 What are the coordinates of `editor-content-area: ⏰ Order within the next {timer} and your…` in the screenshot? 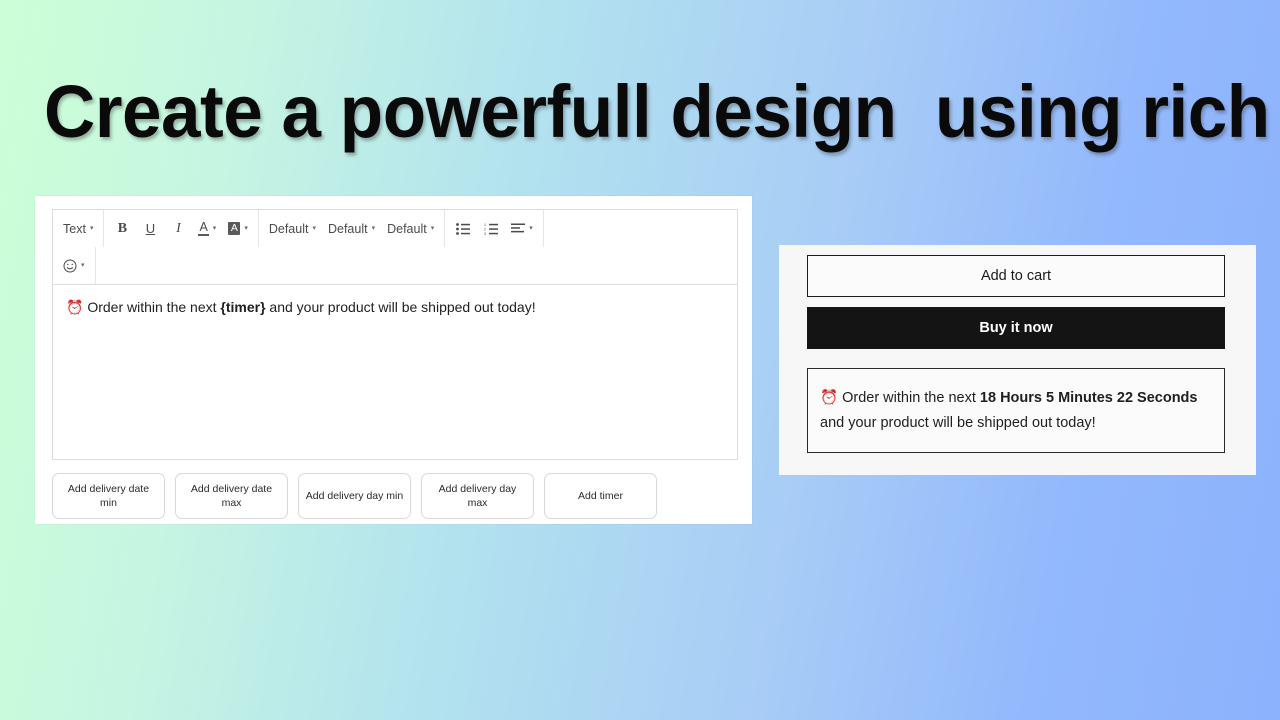 It's located at (395, 372).